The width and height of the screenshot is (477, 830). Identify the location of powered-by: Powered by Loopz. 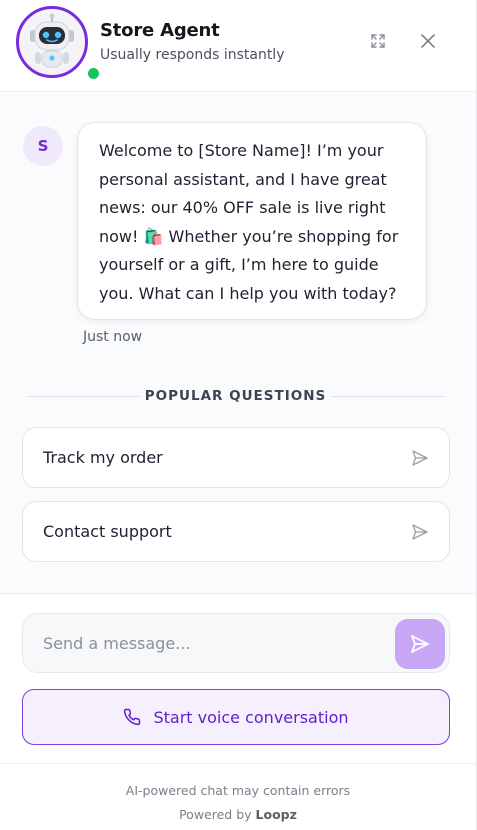
(238, 814).